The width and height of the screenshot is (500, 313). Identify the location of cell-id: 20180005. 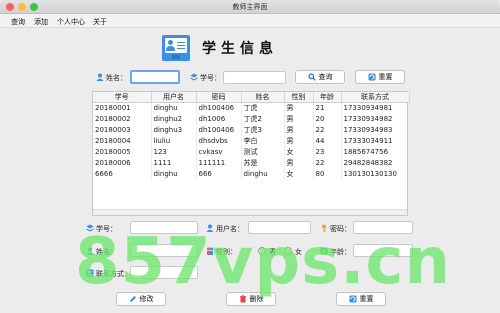
(122, 152).